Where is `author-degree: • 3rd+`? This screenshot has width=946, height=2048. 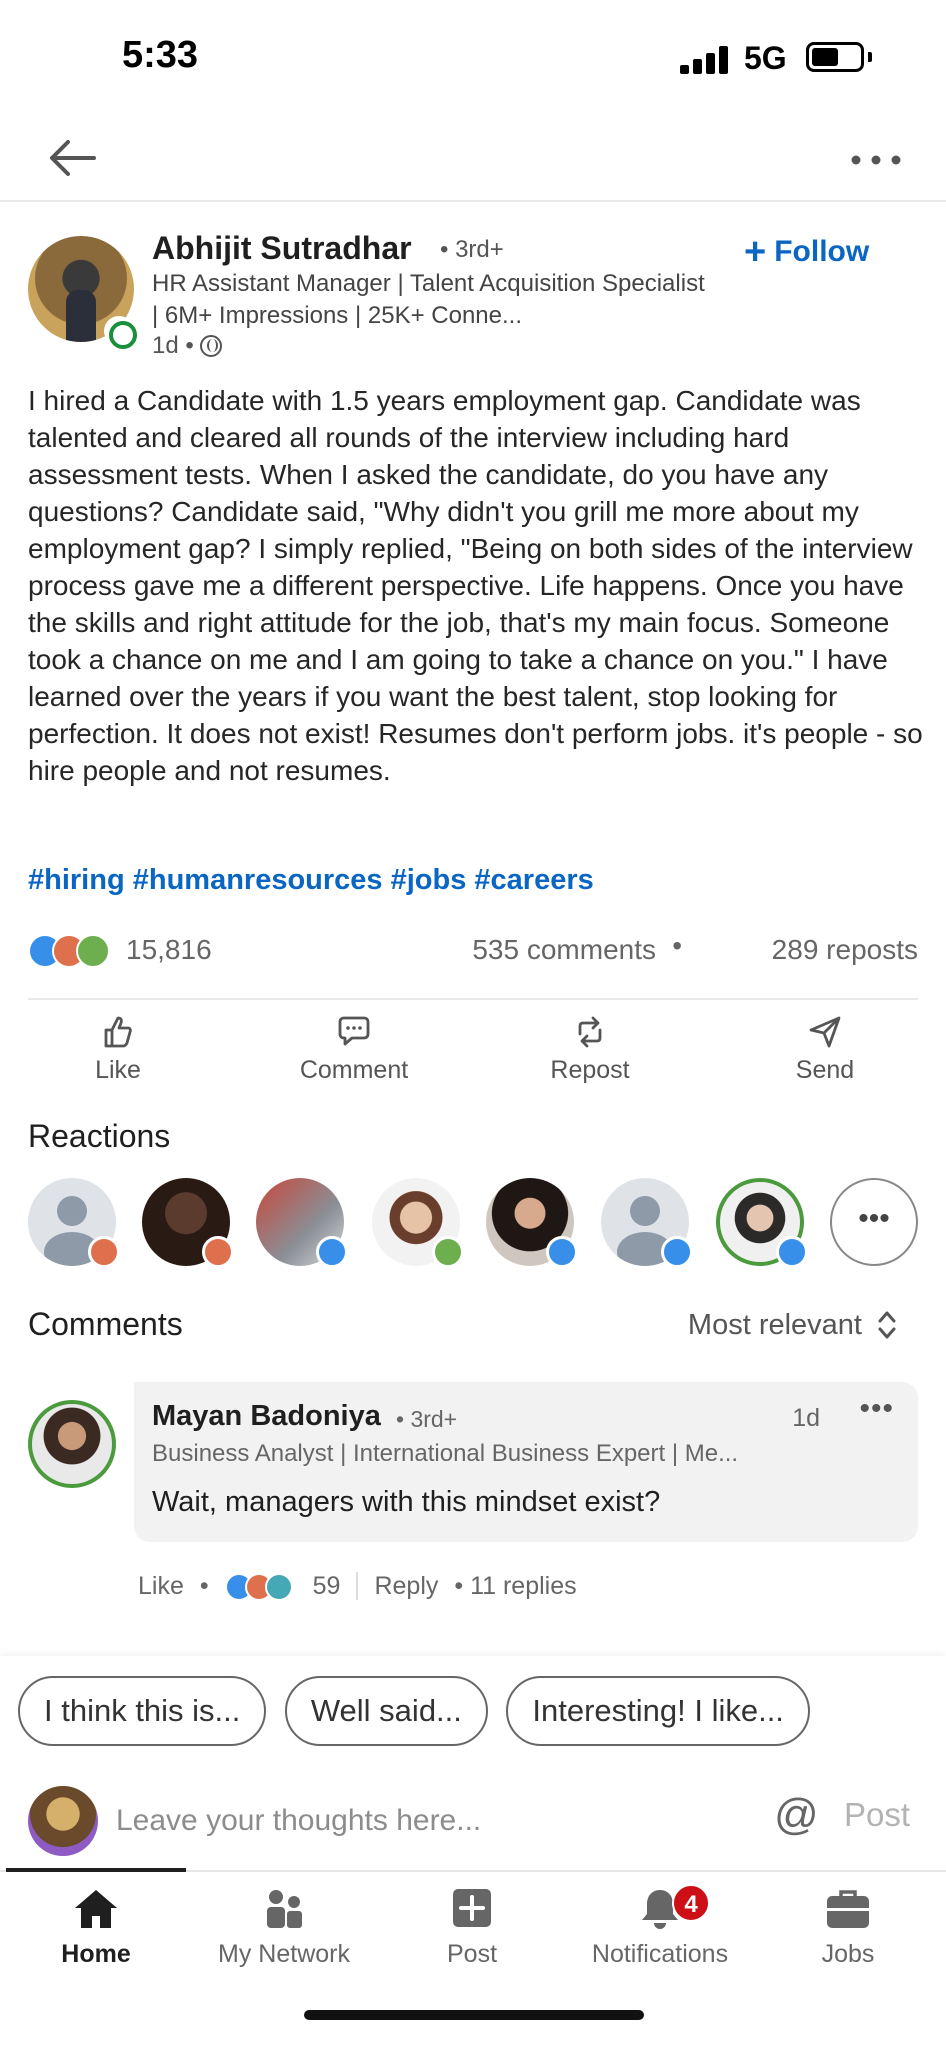 author-degree: • 3rd+ is located at coordinates (472, 249).